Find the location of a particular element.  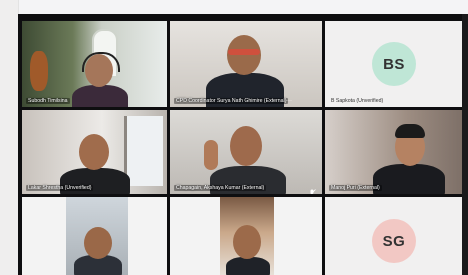

right-edge is located at coordinates (465, 144).